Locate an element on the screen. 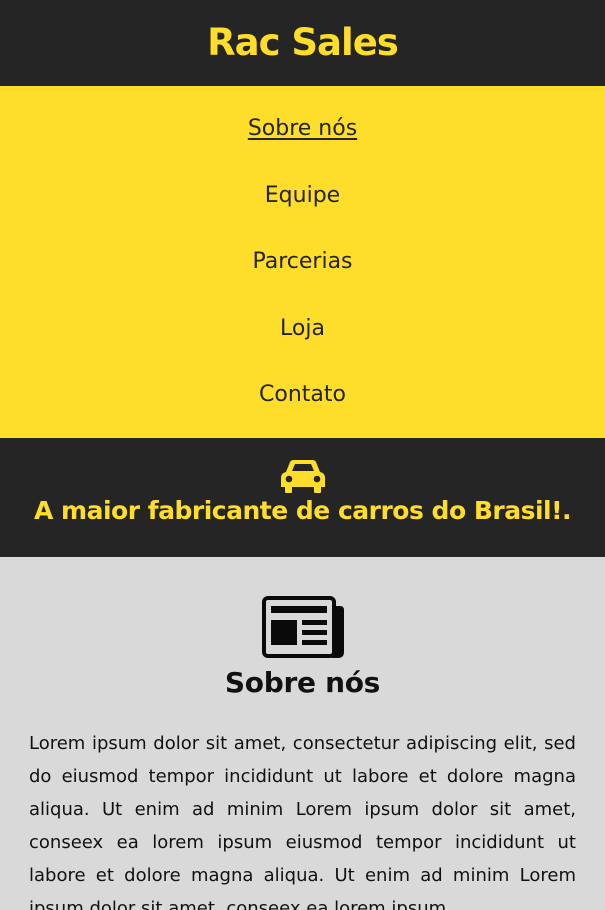  site-header: Rac Sales is located at coordinates (302, 43).